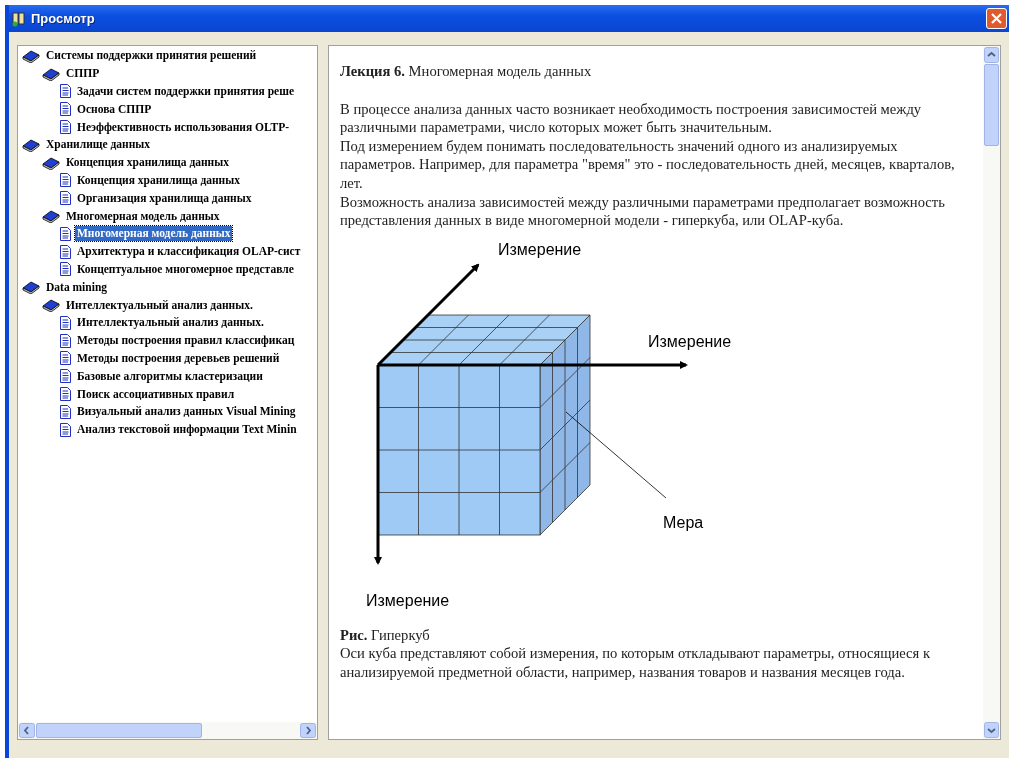 This screenshot has height=758, width=1009. What do you see at coordinates (27, 730) in the screenshot?
I see `scroll-left-icon` at bounding box center [27, 730].